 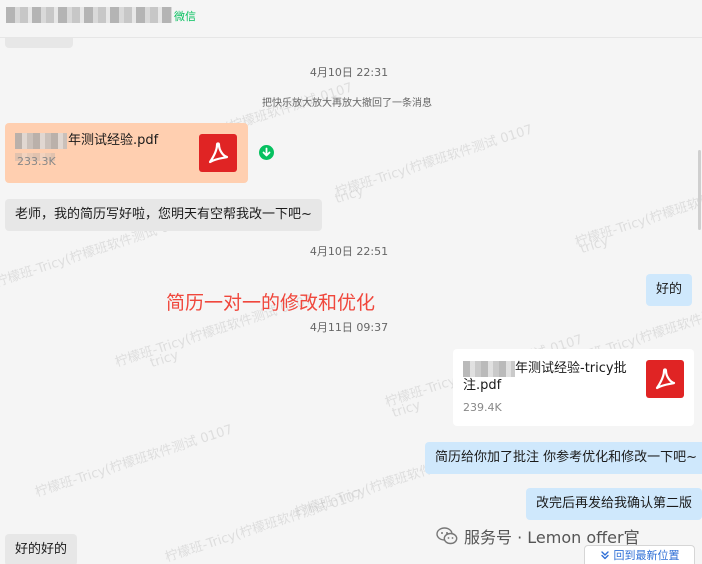 What do you see at coordinates (266, 152) in the screenshot?
I see `download-icon` at bounding box center [266, 152].